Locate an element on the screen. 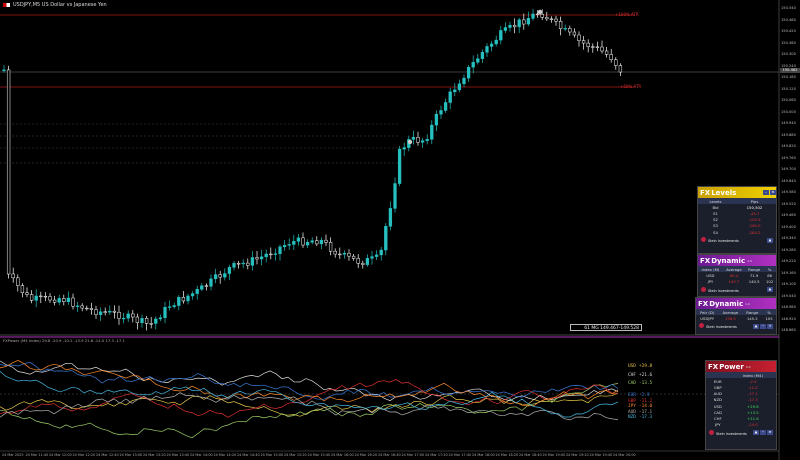 The image size is (800, 460). legend-entry: CAD -13.5 is located at coordinates (640, 383).